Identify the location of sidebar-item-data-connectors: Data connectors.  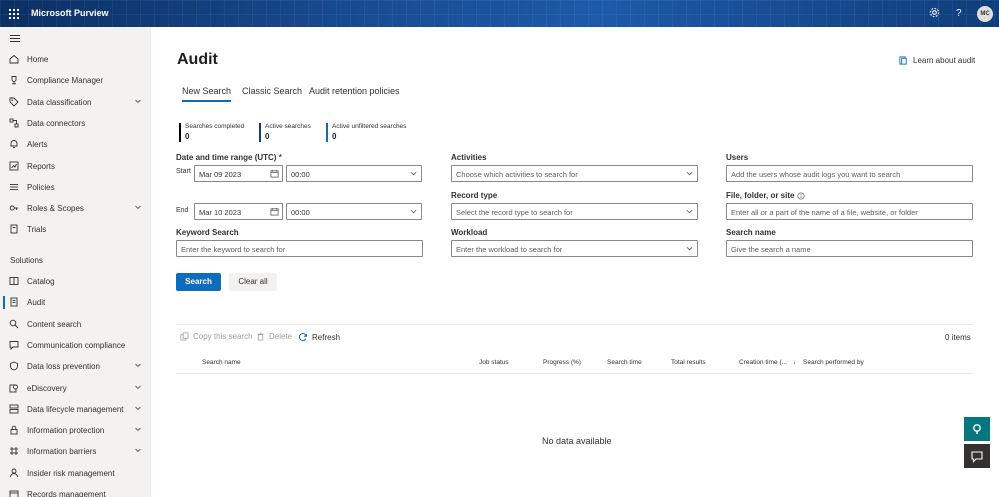
(75, 124).